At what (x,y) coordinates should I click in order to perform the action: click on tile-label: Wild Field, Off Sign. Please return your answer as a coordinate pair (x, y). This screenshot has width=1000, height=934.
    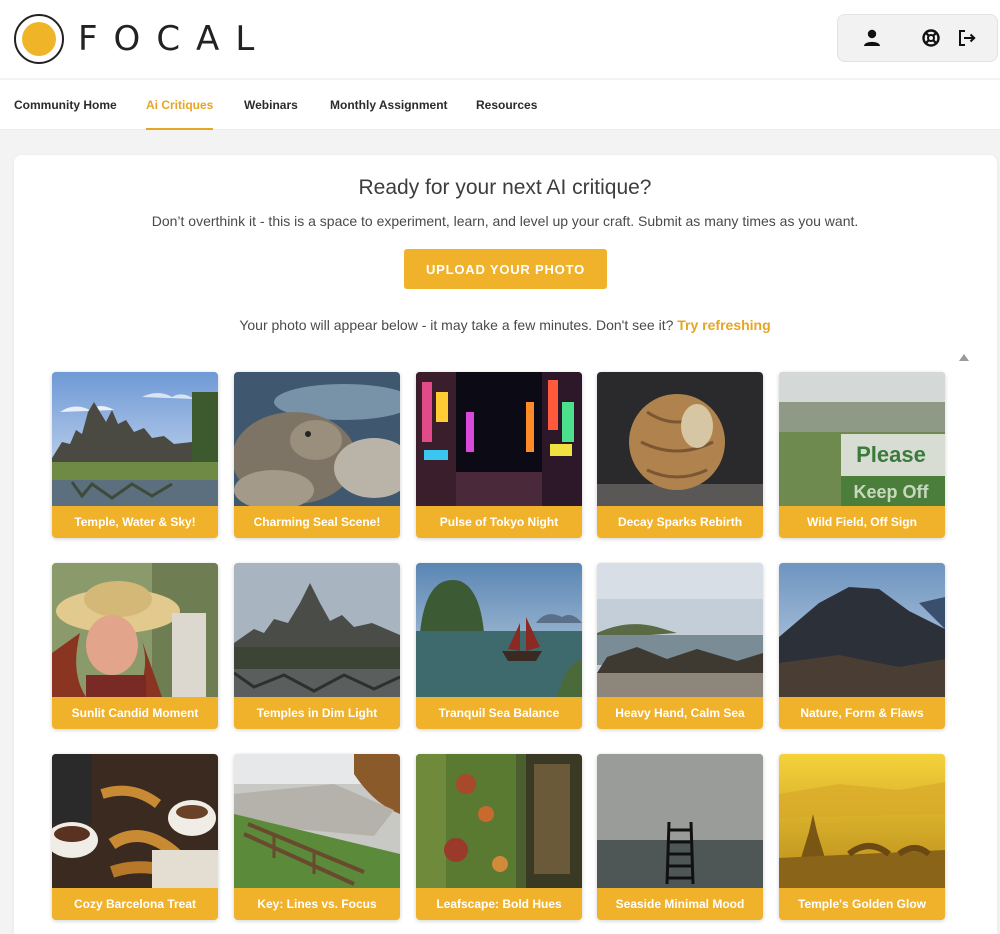
    Looking at the image, I should click on (862, 522).